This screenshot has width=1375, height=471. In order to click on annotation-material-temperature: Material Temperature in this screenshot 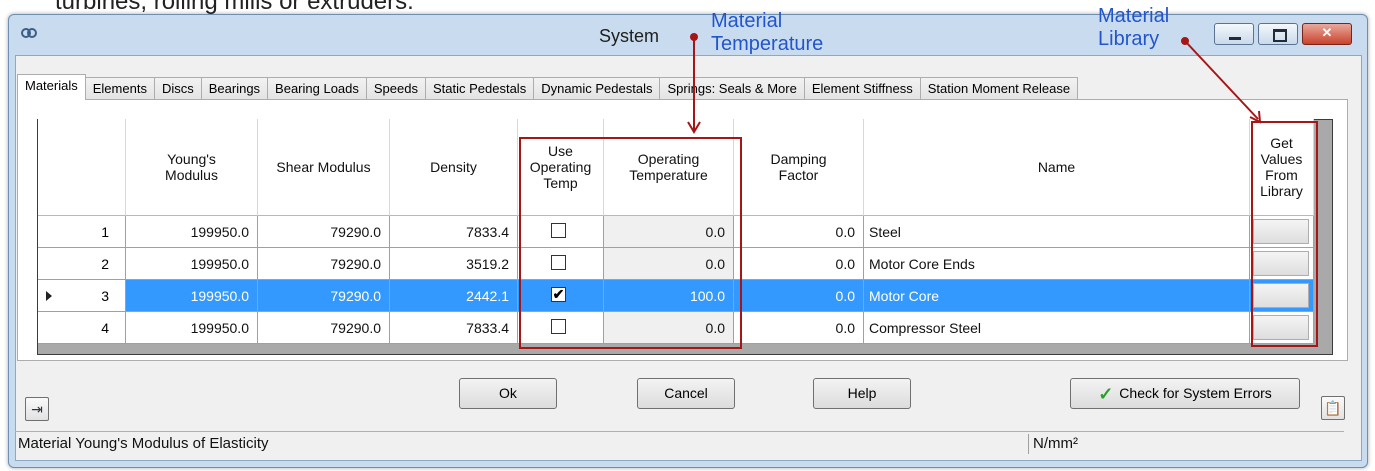, I will do `click(767, 33)`.